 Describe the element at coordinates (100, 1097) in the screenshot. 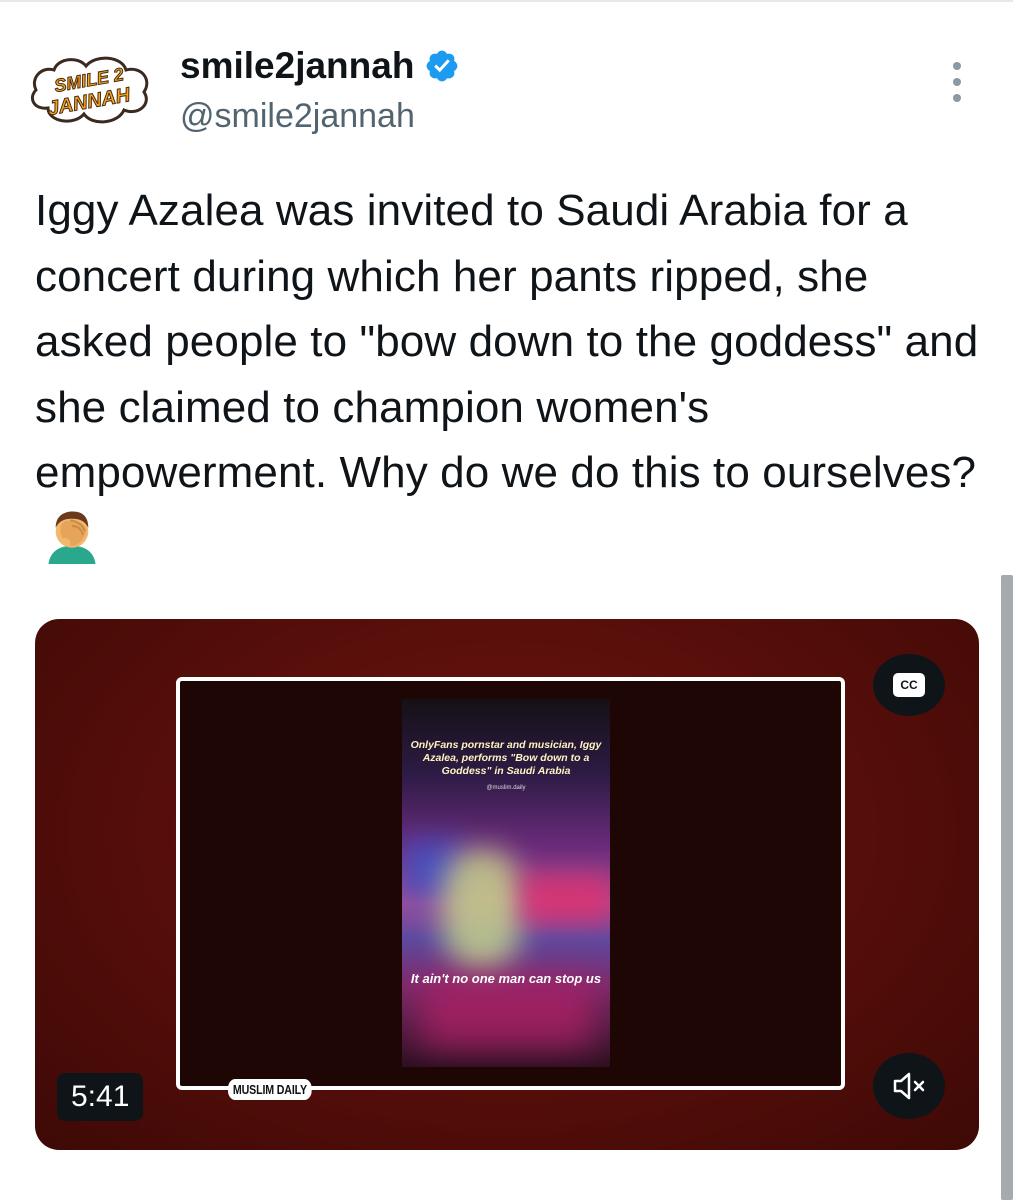

I see `video-duration: 5:41` at that location.